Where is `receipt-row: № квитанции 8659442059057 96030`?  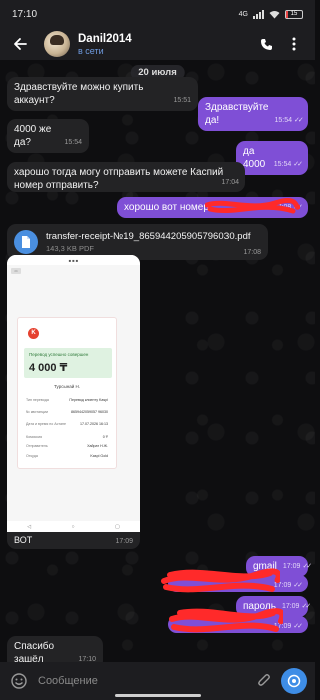
receipt-row: № квитанции 8659442059057 96030 is located at coordinates (67, 412).